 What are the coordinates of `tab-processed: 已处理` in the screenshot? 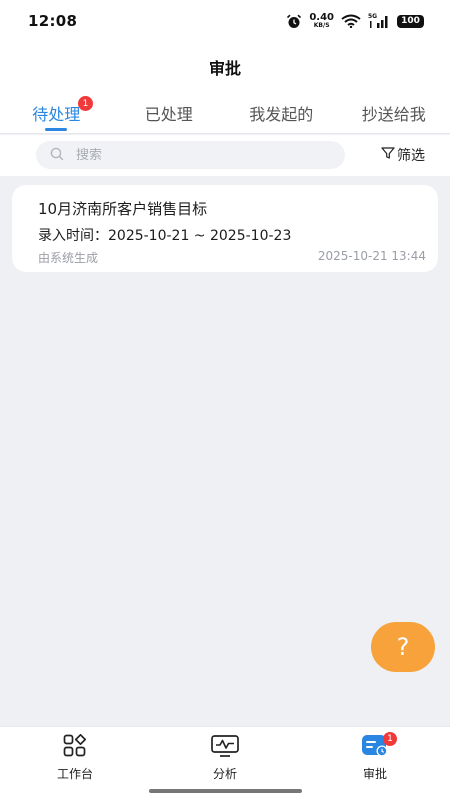 It's located at (169, 112).